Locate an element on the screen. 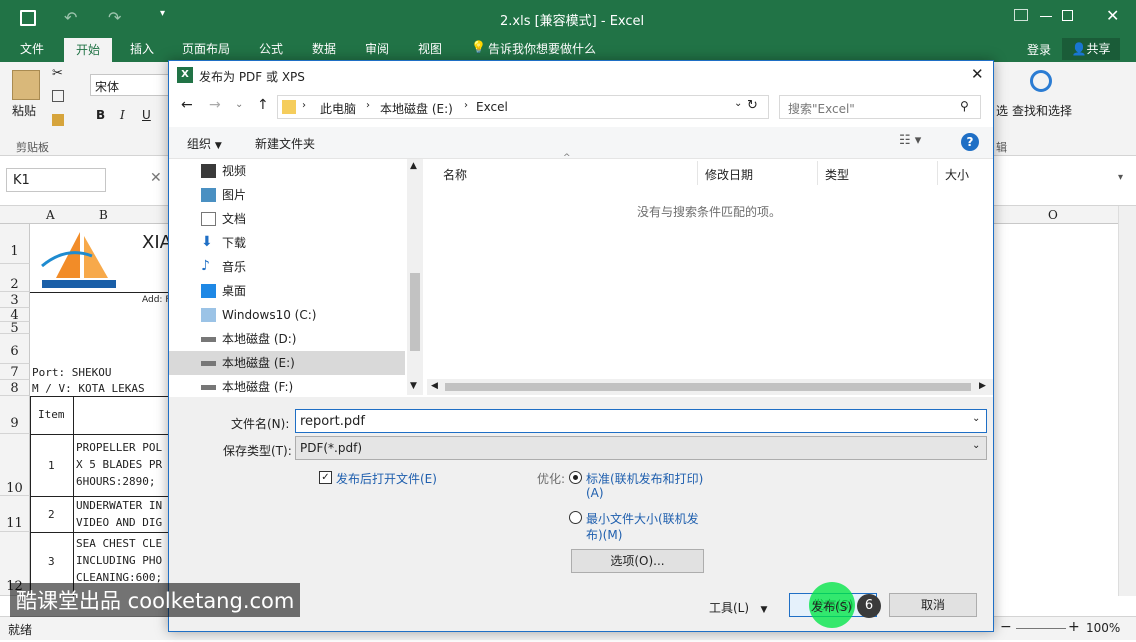 This screenshot has width=1136, height=642. nav-item-desktop: 桌面 is located at coordinates (287, 291).